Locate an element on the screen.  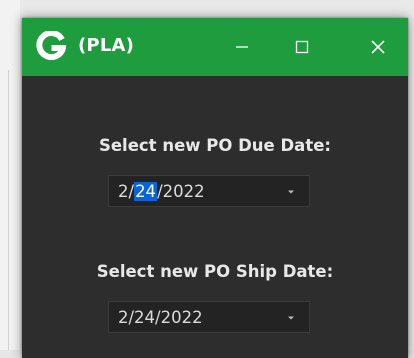
due-date-year: 2022 is located at coordinates (184, 191).